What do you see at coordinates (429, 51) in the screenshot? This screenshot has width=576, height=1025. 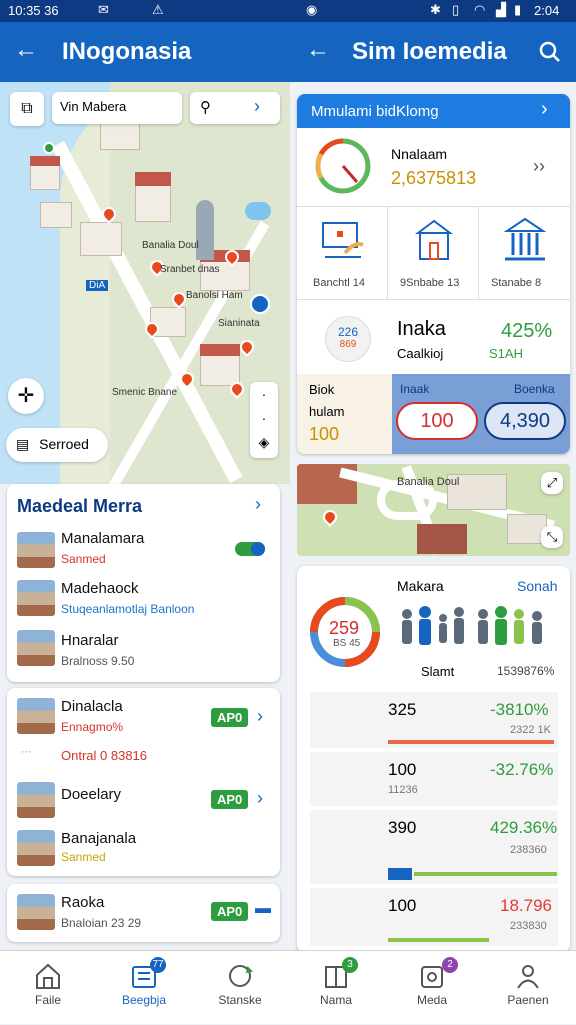 I see `right-screen-title: Sim Ioemedia` at bounding box center [429, 51].